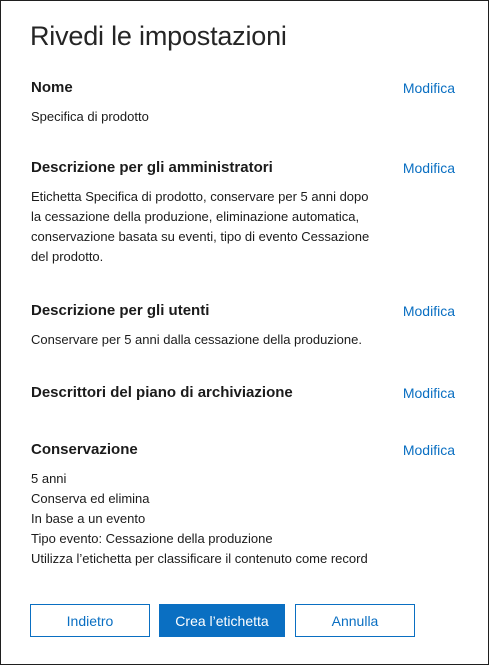 The image size is (489, 665). I want to click on section-value: del prodotto., so click(67, 256).